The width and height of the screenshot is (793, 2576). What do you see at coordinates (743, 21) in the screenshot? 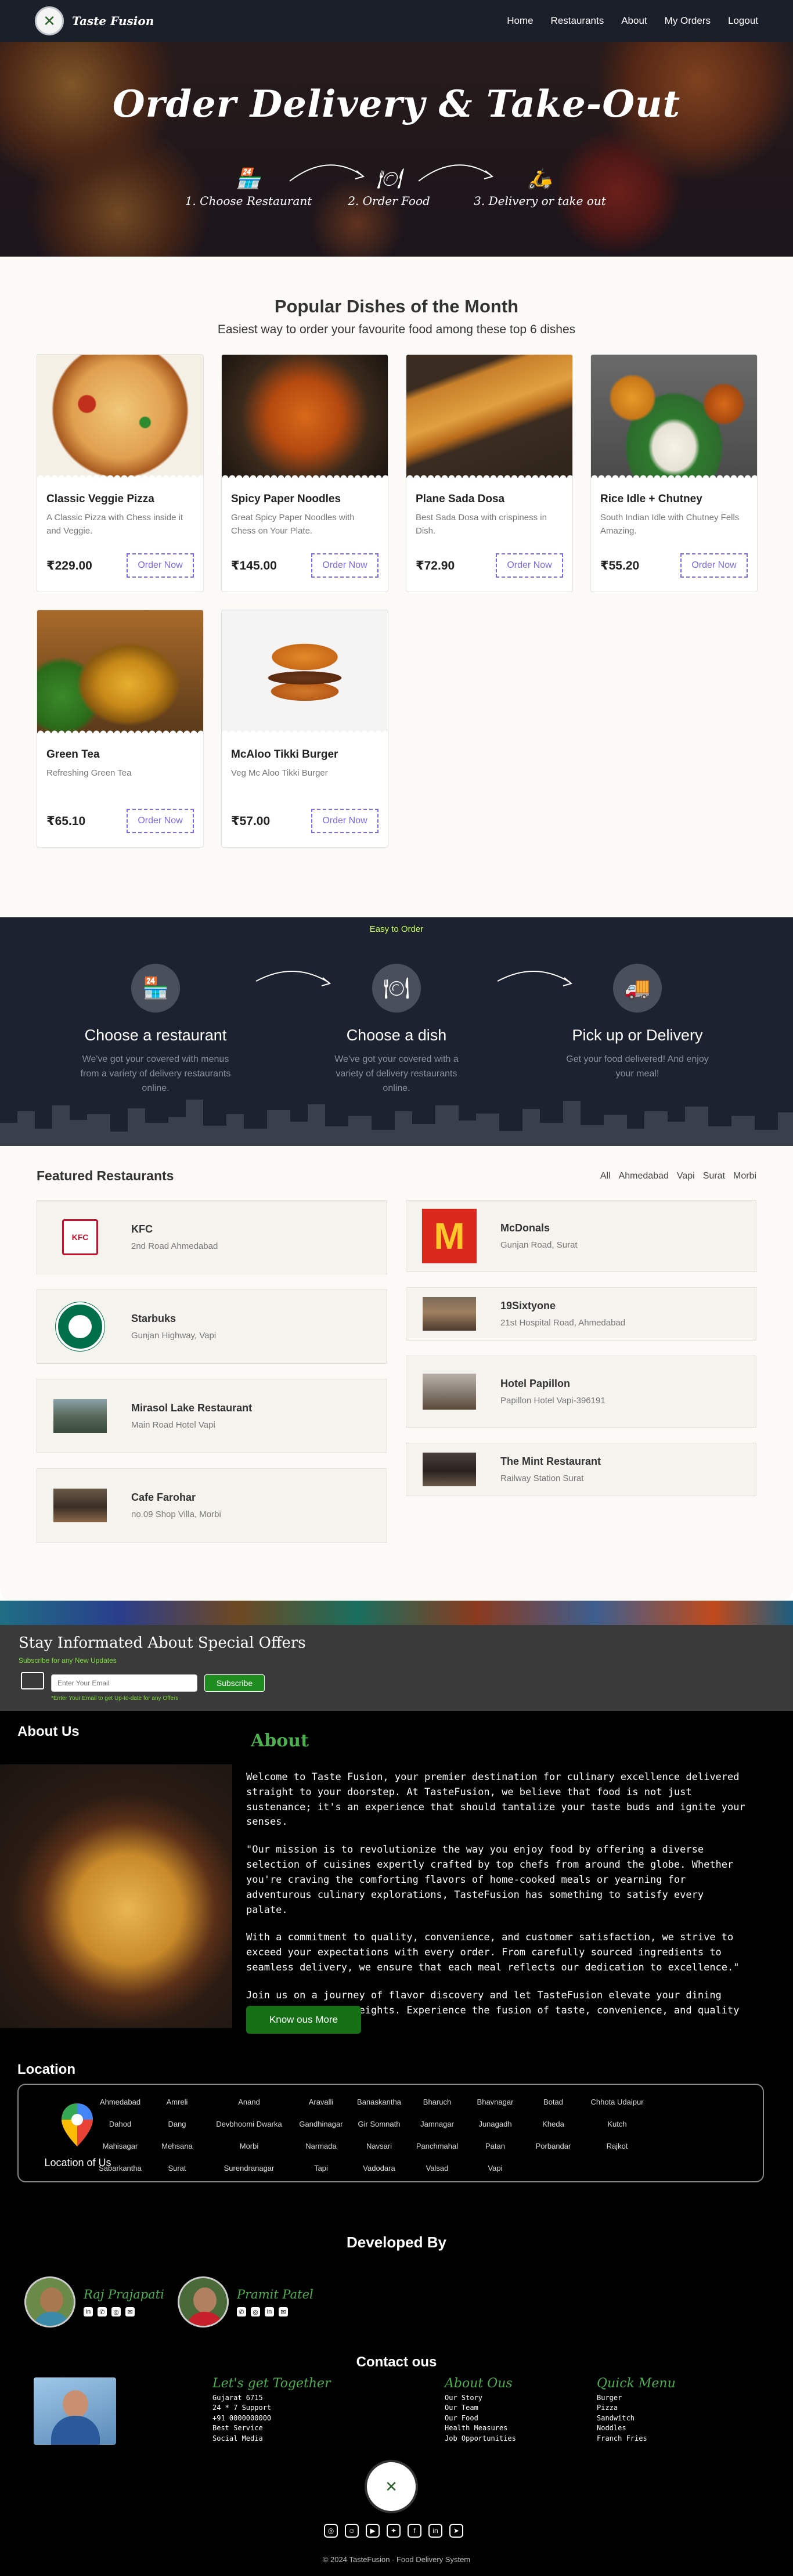
I see `nav-logout: Logout` at bounding box center [743, 21].